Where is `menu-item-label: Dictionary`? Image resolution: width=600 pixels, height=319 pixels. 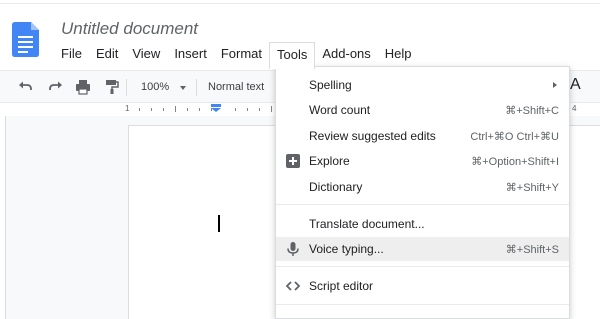
menu-item-label: Dictionary is located at coordinates (336, 187).